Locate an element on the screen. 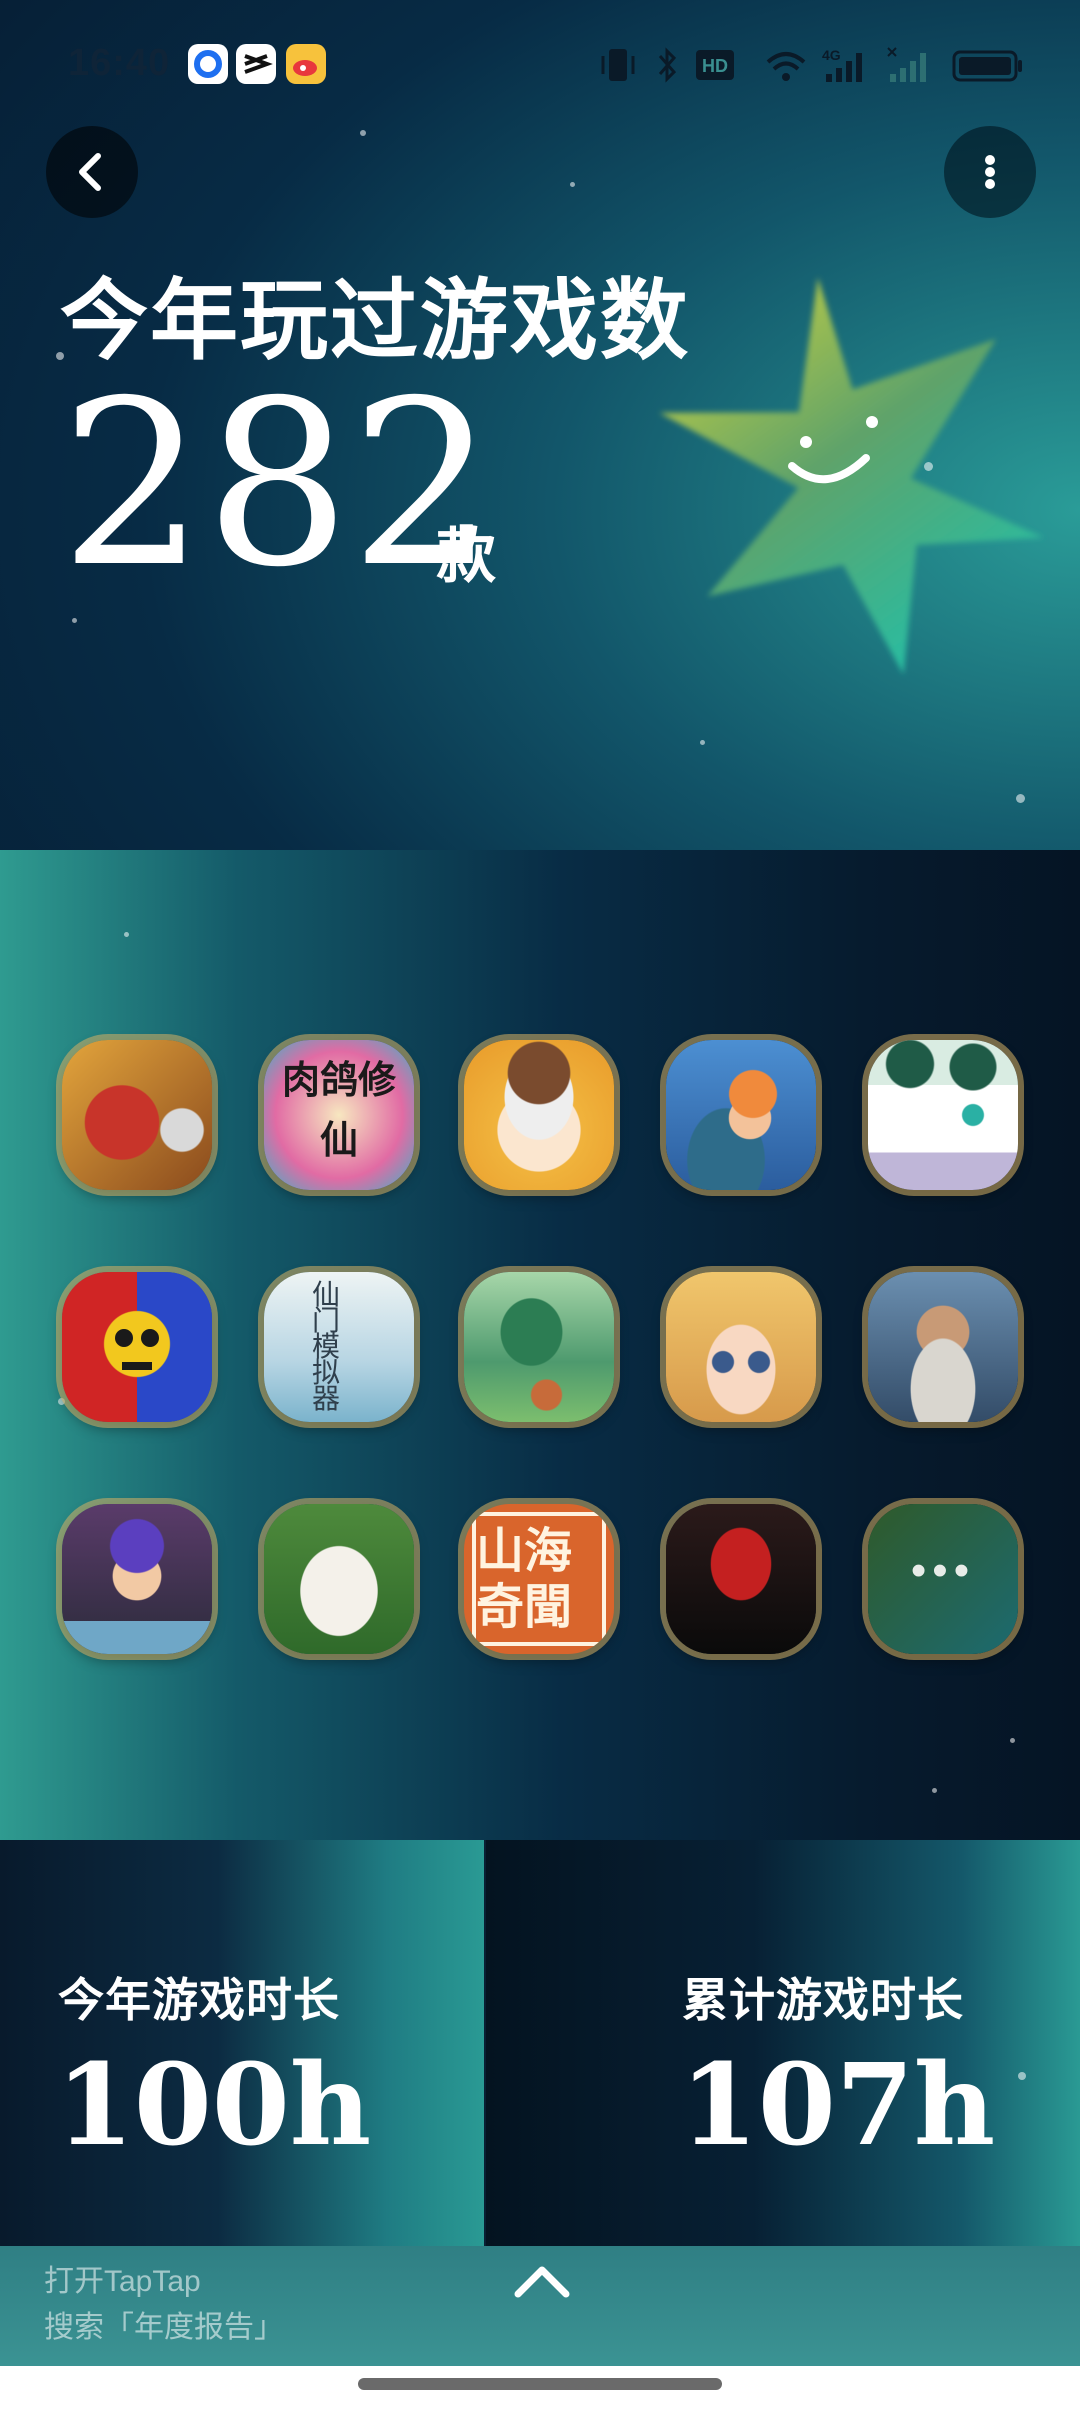 The image size is (1080, 2414). back-button is located at coordinates (92, 172).